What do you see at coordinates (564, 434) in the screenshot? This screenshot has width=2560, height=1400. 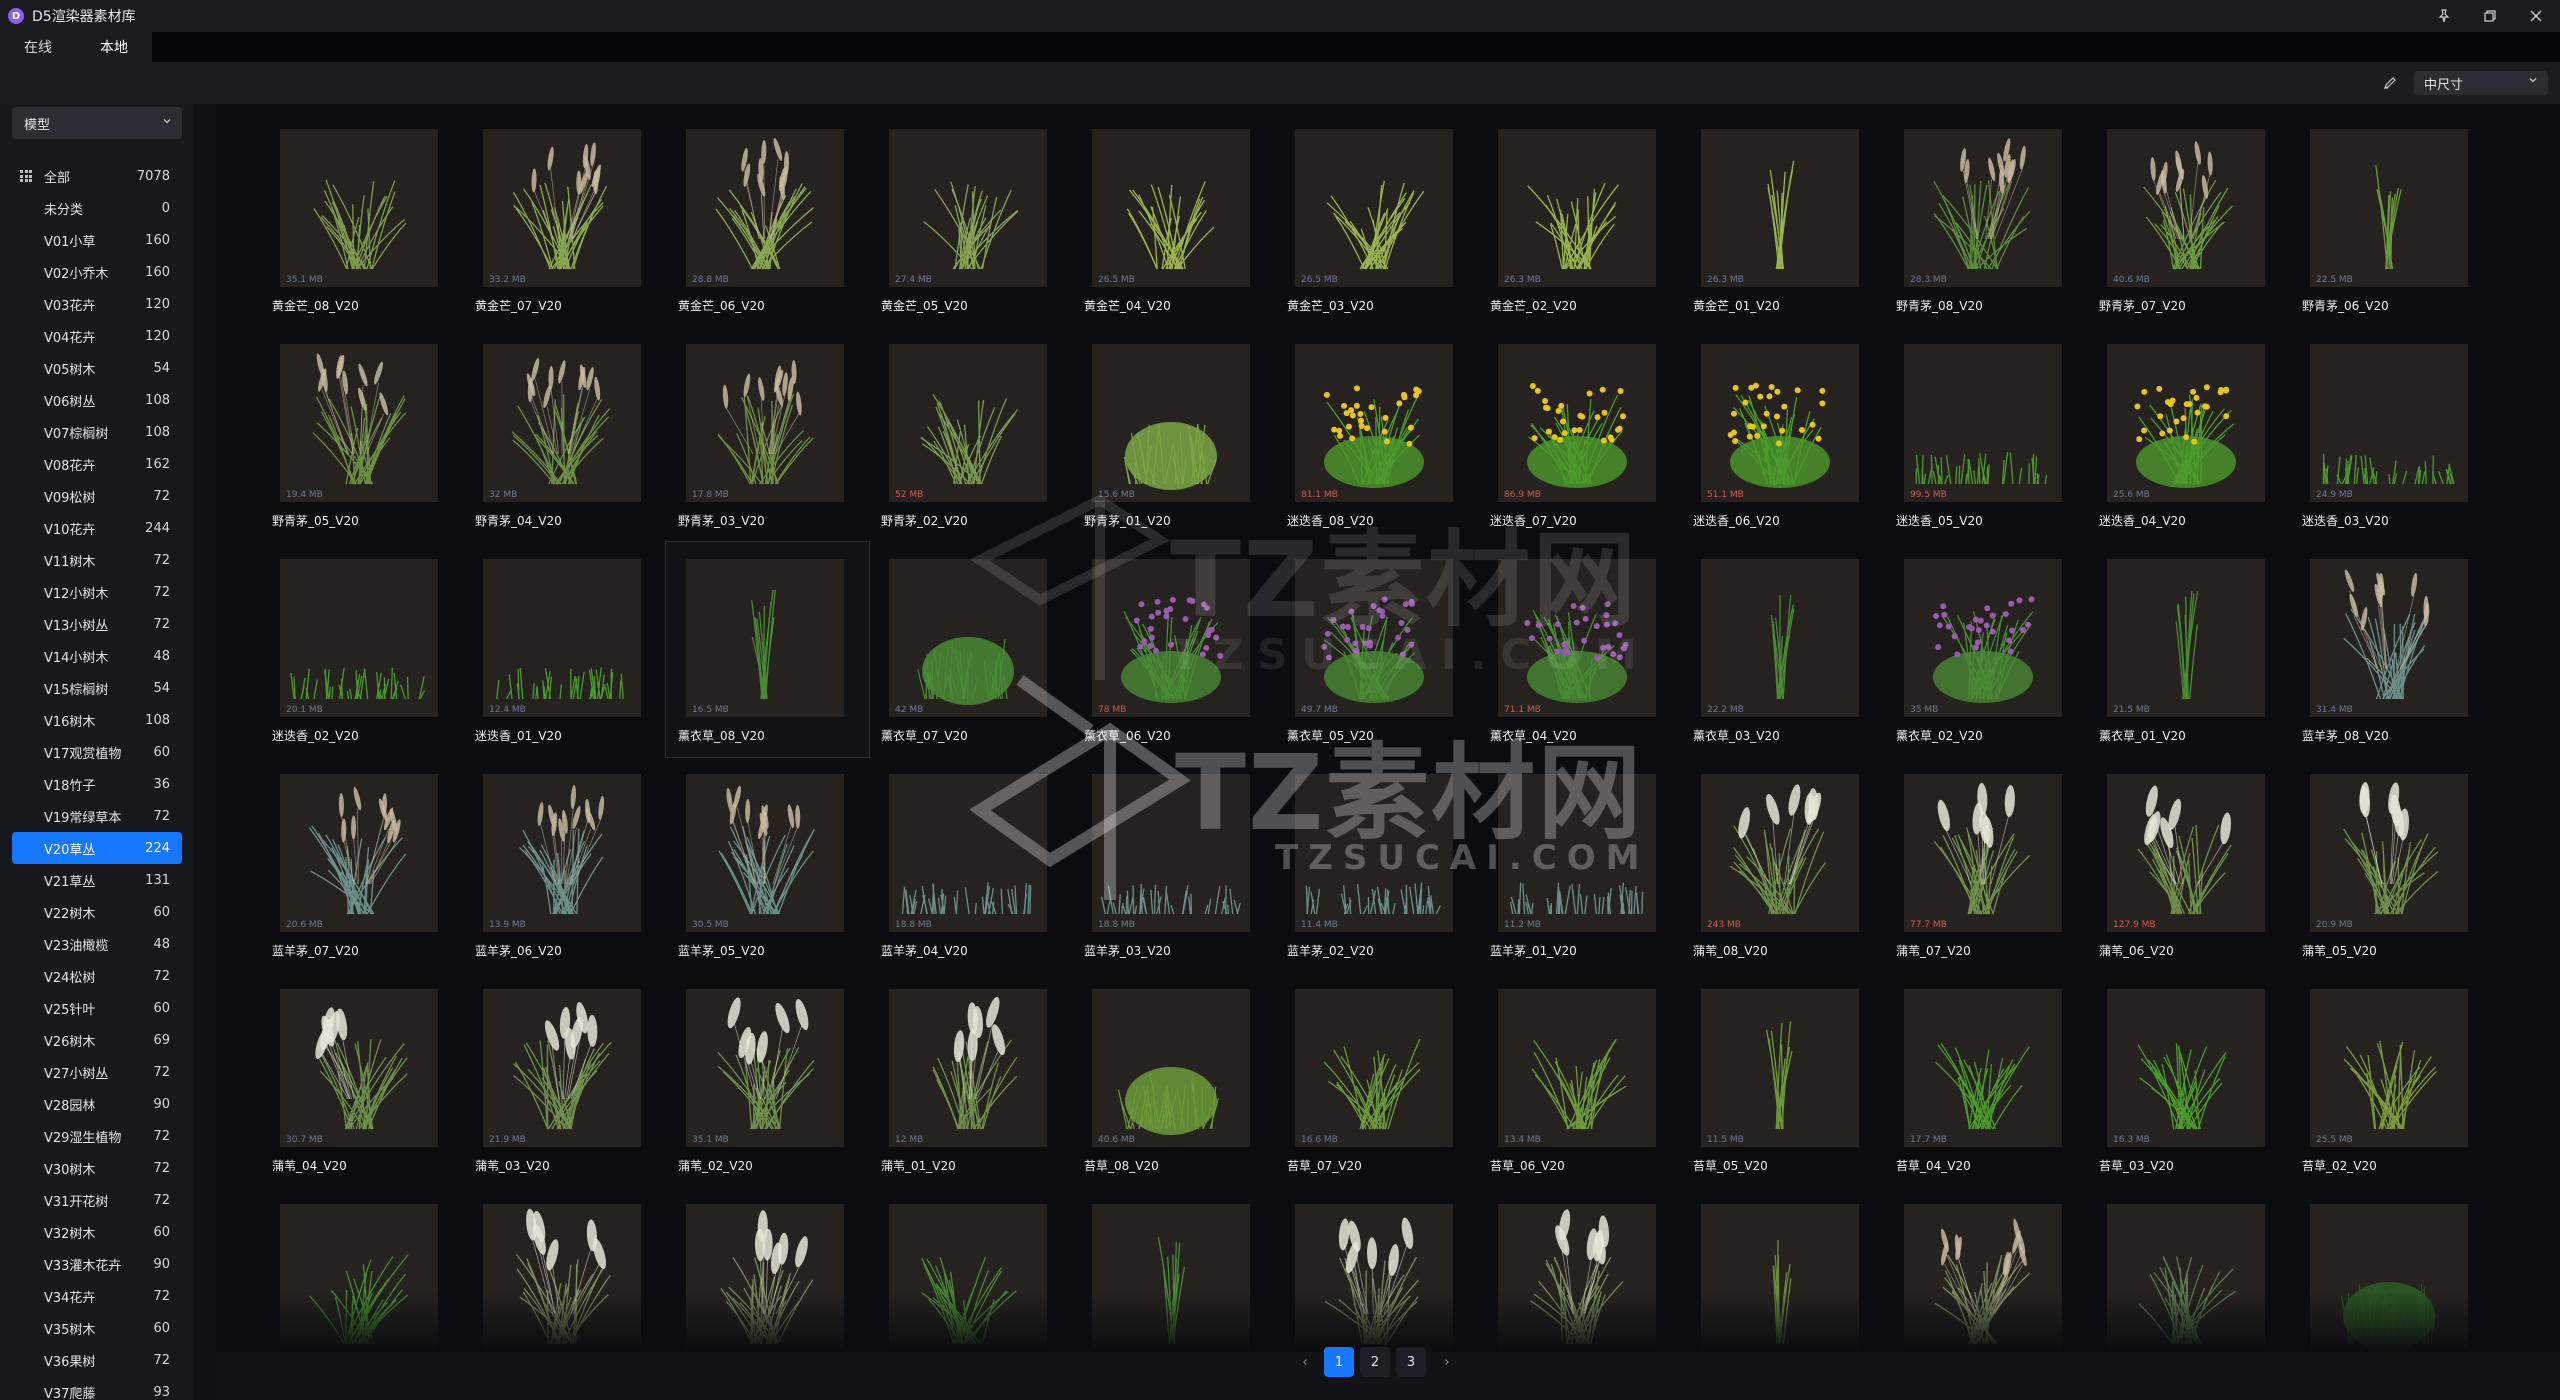 I see `asset-card: 32 MB 野青茅_04_V20` at bounding box center [564, 434].